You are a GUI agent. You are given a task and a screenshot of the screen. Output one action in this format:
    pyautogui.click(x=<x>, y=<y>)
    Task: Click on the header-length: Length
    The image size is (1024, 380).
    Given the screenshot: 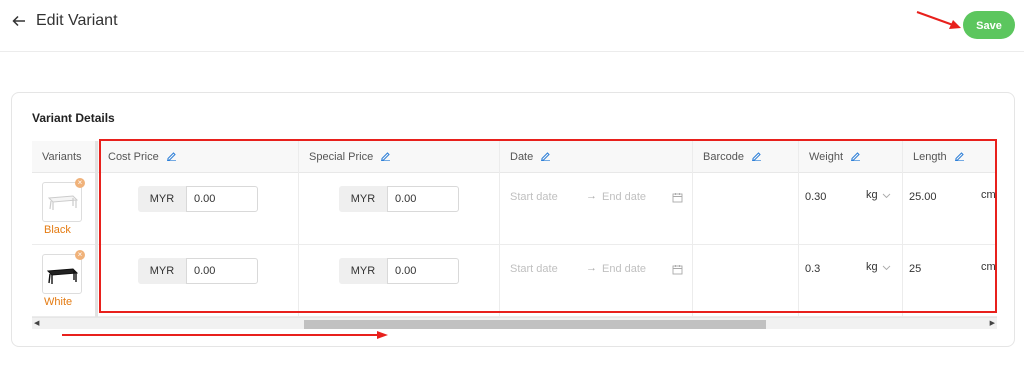 What is the action you would take?
    pyautogui.click(x=950, y=157)
    